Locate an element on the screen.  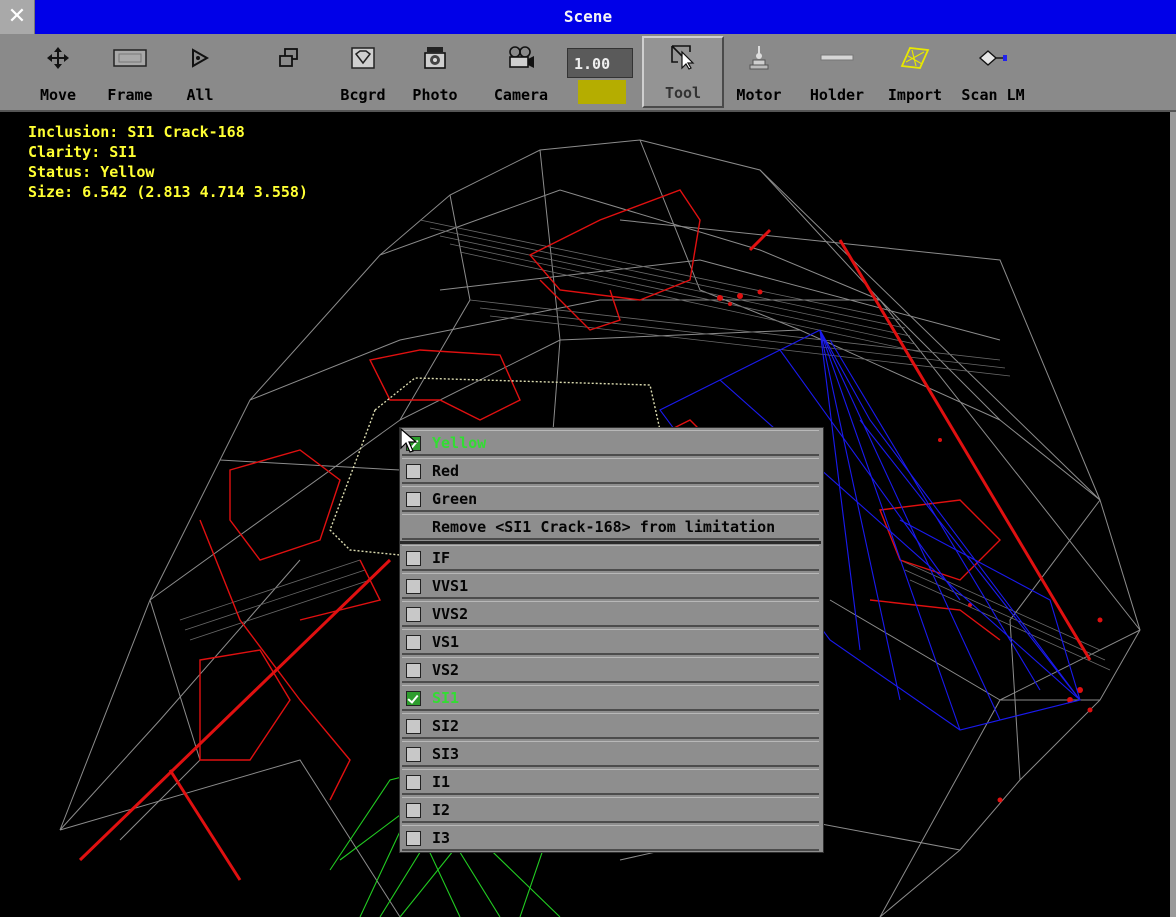
photo-label: Photo is located at coordinates (435, 95).